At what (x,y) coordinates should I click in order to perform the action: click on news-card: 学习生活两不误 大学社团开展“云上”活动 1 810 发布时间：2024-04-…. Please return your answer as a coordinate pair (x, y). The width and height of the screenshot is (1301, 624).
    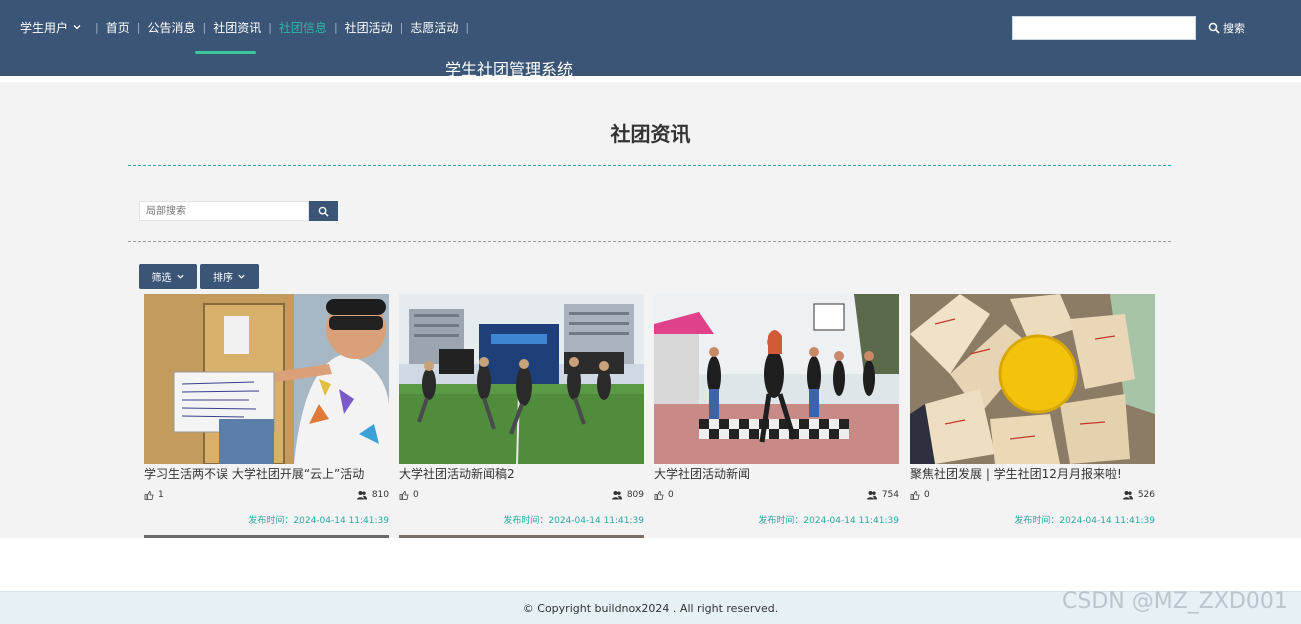
    Looking at the image, I should click on (266, 410).